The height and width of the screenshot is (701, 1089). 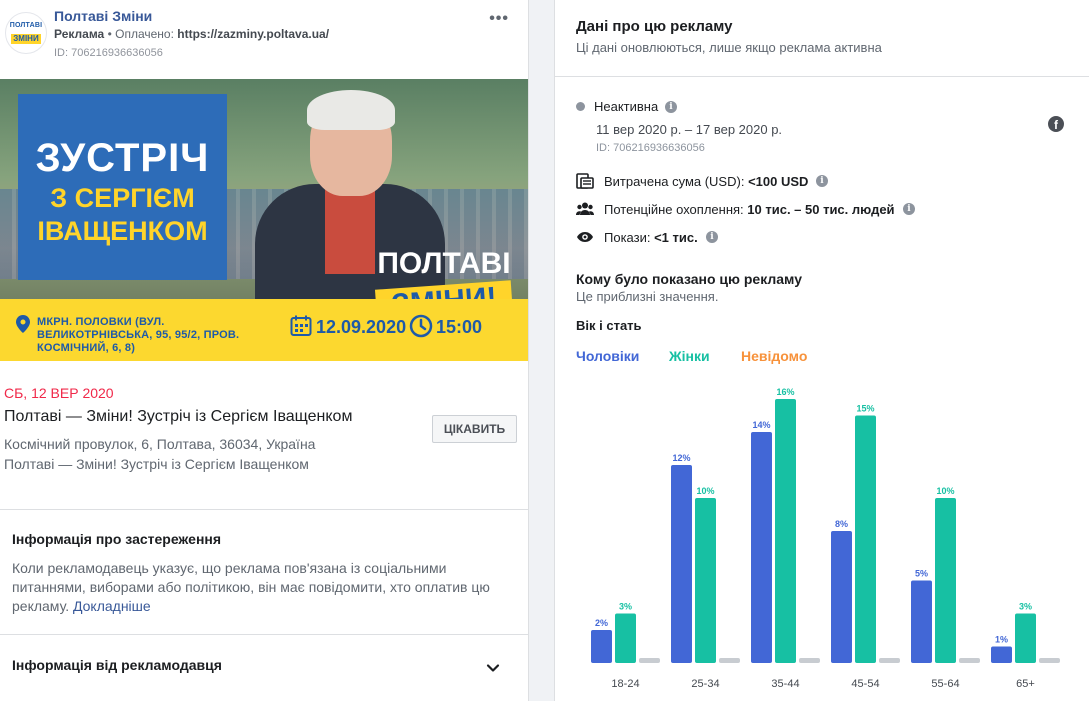 What do you see at coordinates (761, 547) in the screenshot?
I see `bar-35-44-men` at bounding box center [761, 547].